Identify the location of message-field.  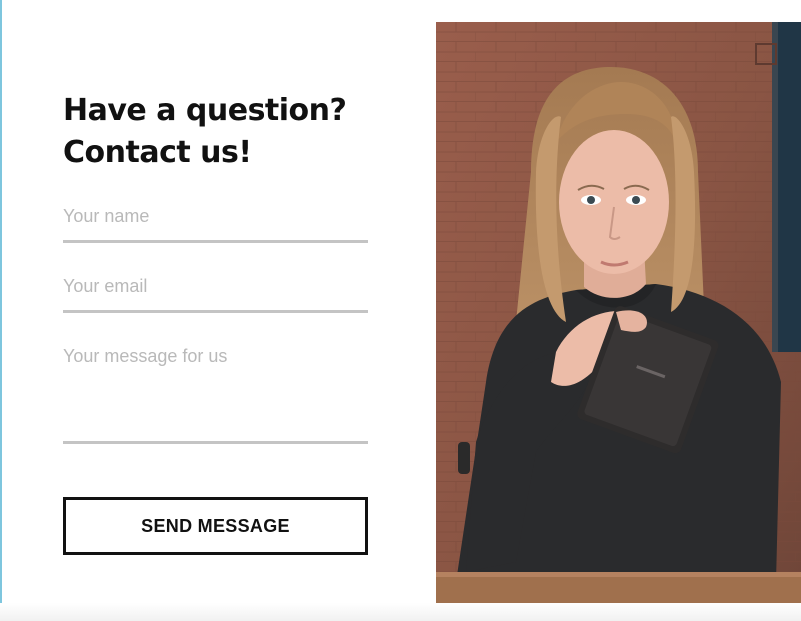
(215, 394).